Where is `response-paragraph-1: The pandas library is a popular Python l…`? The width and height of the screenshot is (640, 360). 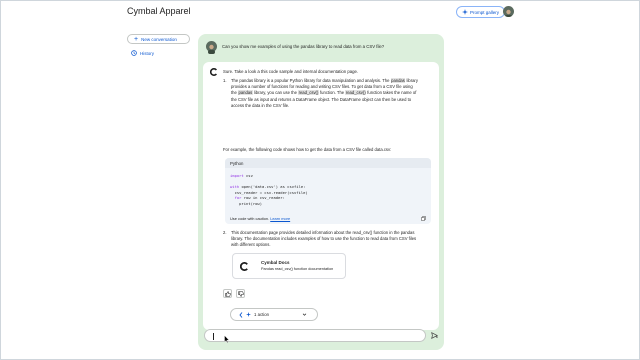 response-paragraph-1: The pandas library is a popular Python l… is located at coordinates (324, 93).